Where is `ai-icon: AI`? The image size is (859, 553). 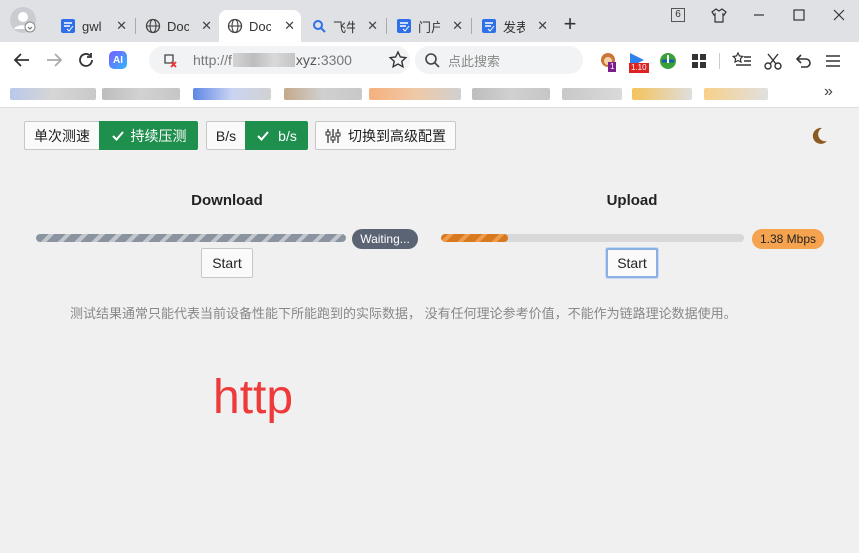 ai-icon: AI is located at coordinates (118, 60).